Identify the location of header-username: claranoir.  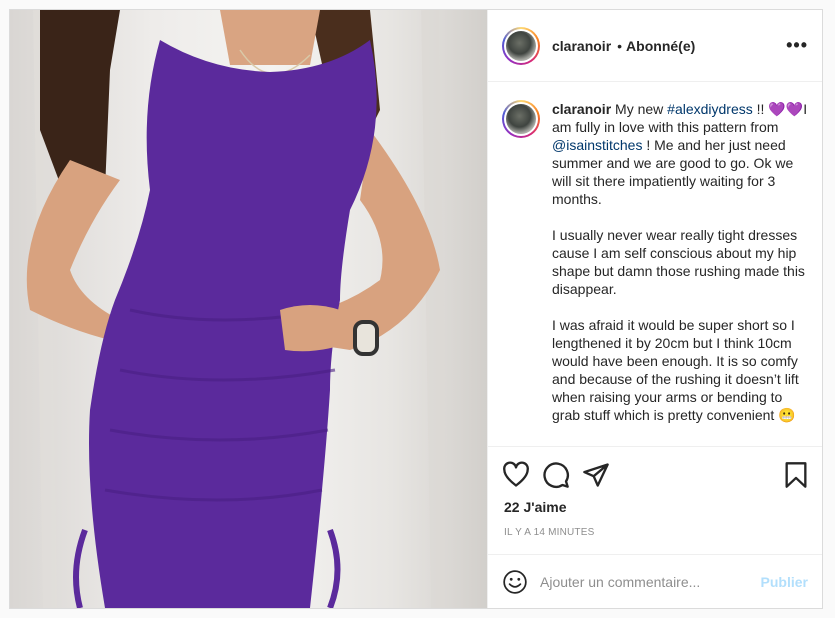
(581, 46).